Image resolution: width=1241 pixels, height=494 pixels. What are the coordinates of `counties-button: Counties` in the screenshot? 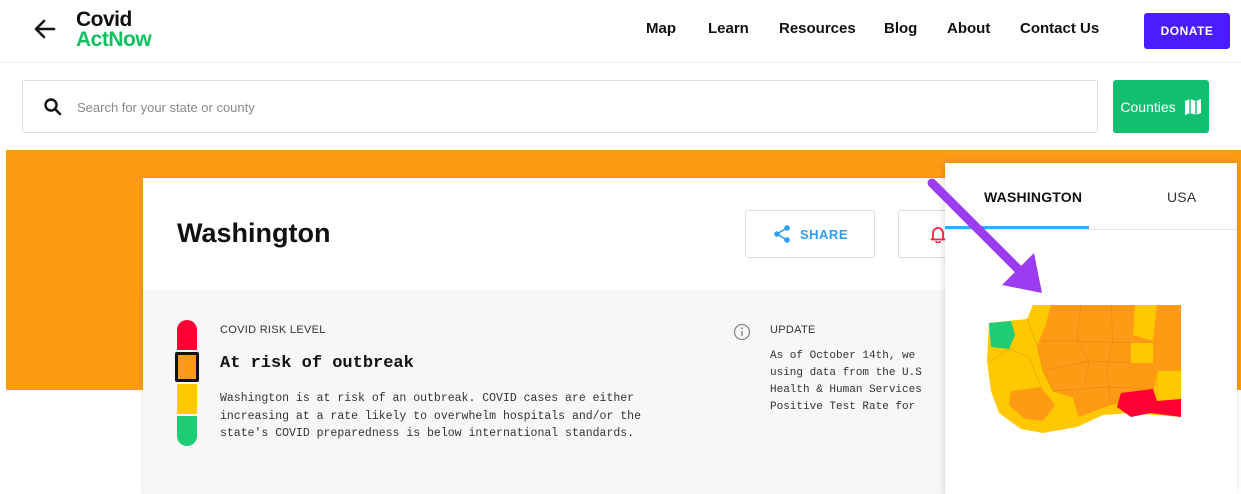 It's located at (1161, 106).